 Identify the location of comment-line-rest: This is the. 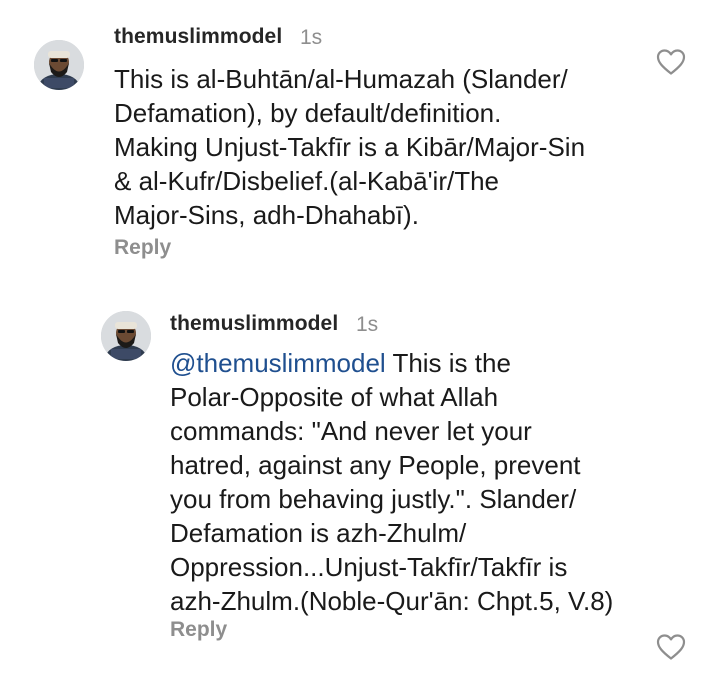
(448, 363).